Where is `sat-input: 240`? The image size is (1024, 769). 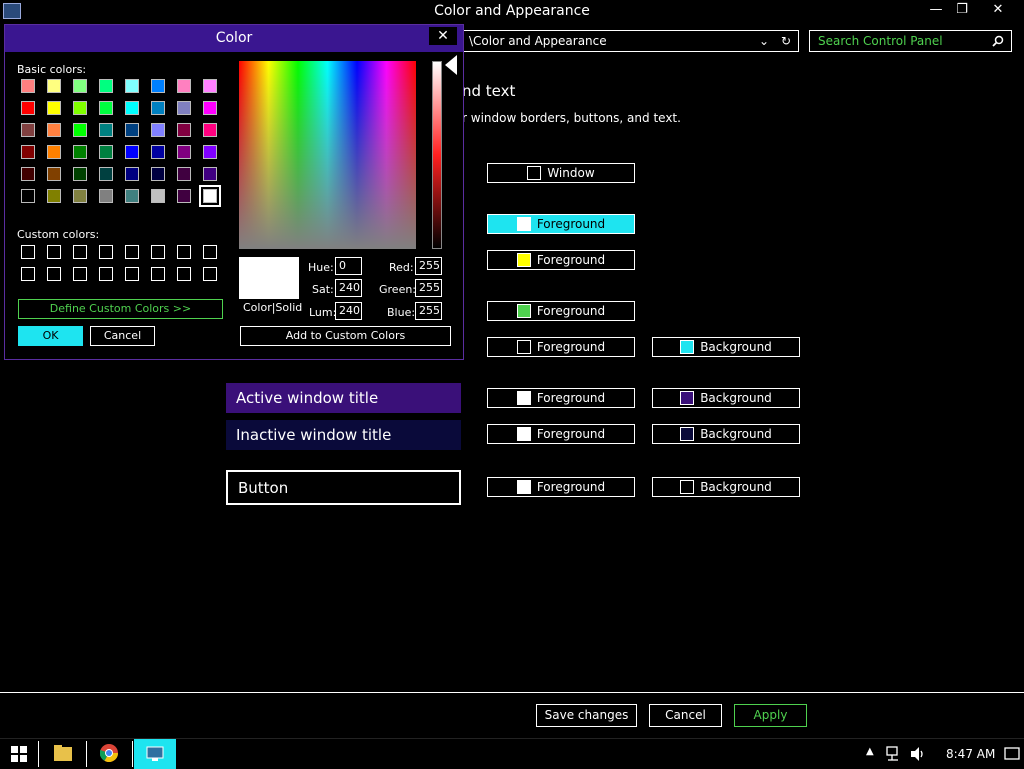
sat-input: 240 is located at coordinates (348, 288).